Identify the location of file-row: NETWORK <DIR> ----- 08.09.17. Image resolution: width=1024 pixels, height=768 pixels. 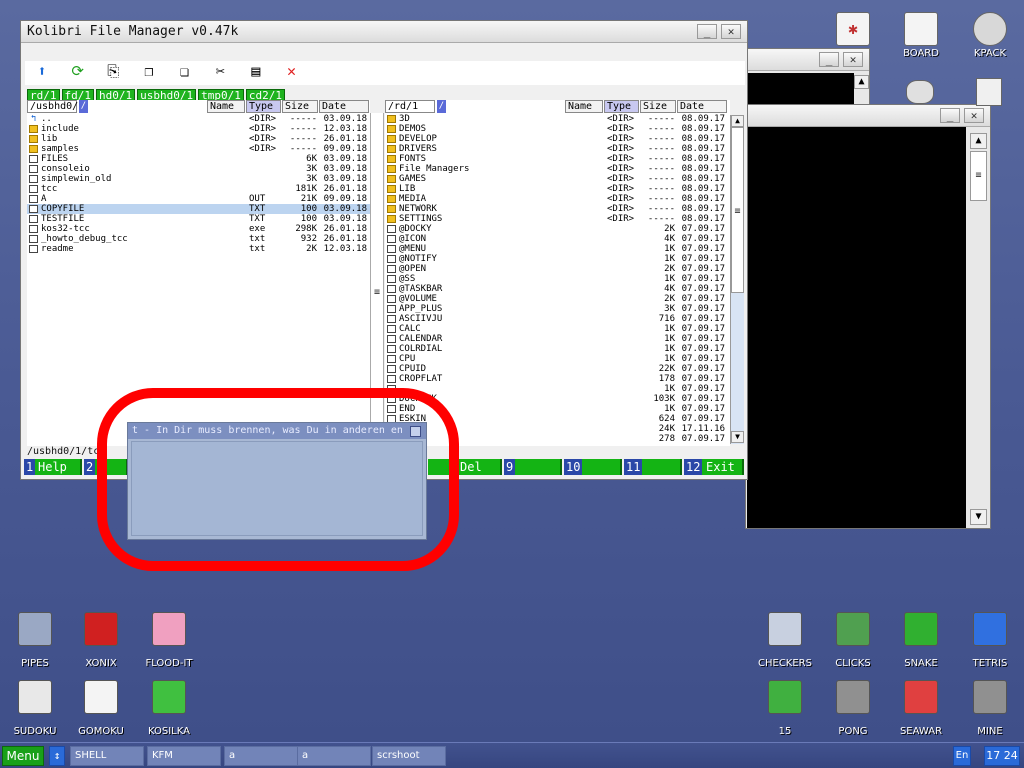
(557, 209).